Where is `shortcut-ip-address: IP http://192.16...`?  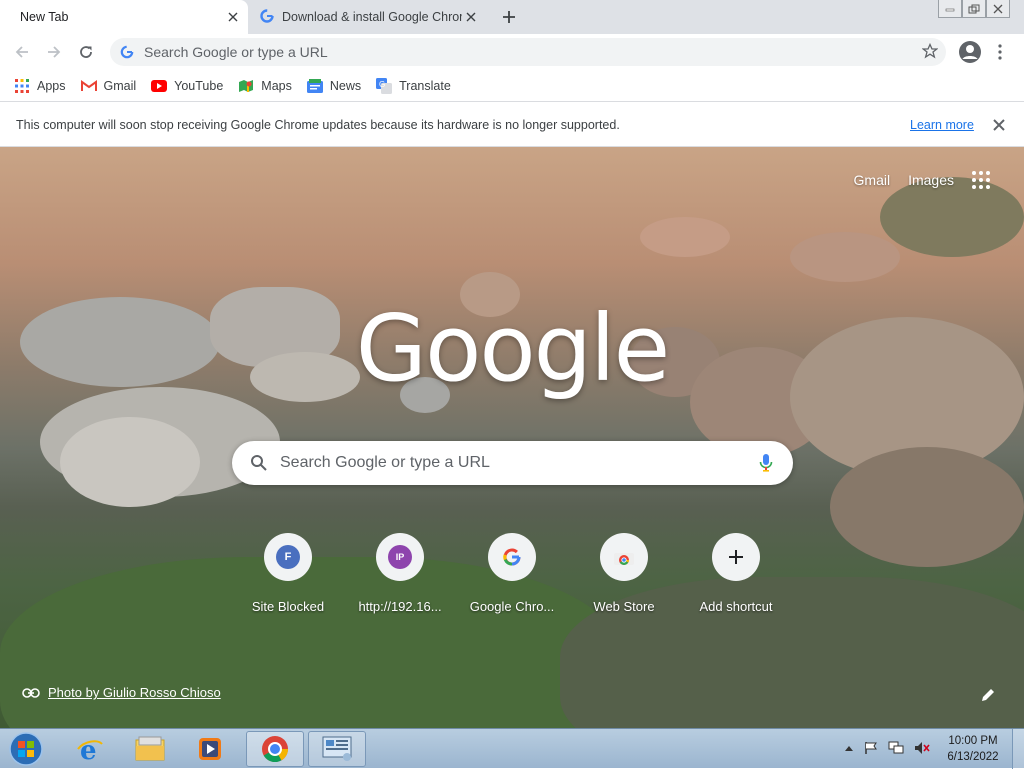 shortcut-ip-address: IP http://192.16... is located at coordinates (400, 573).